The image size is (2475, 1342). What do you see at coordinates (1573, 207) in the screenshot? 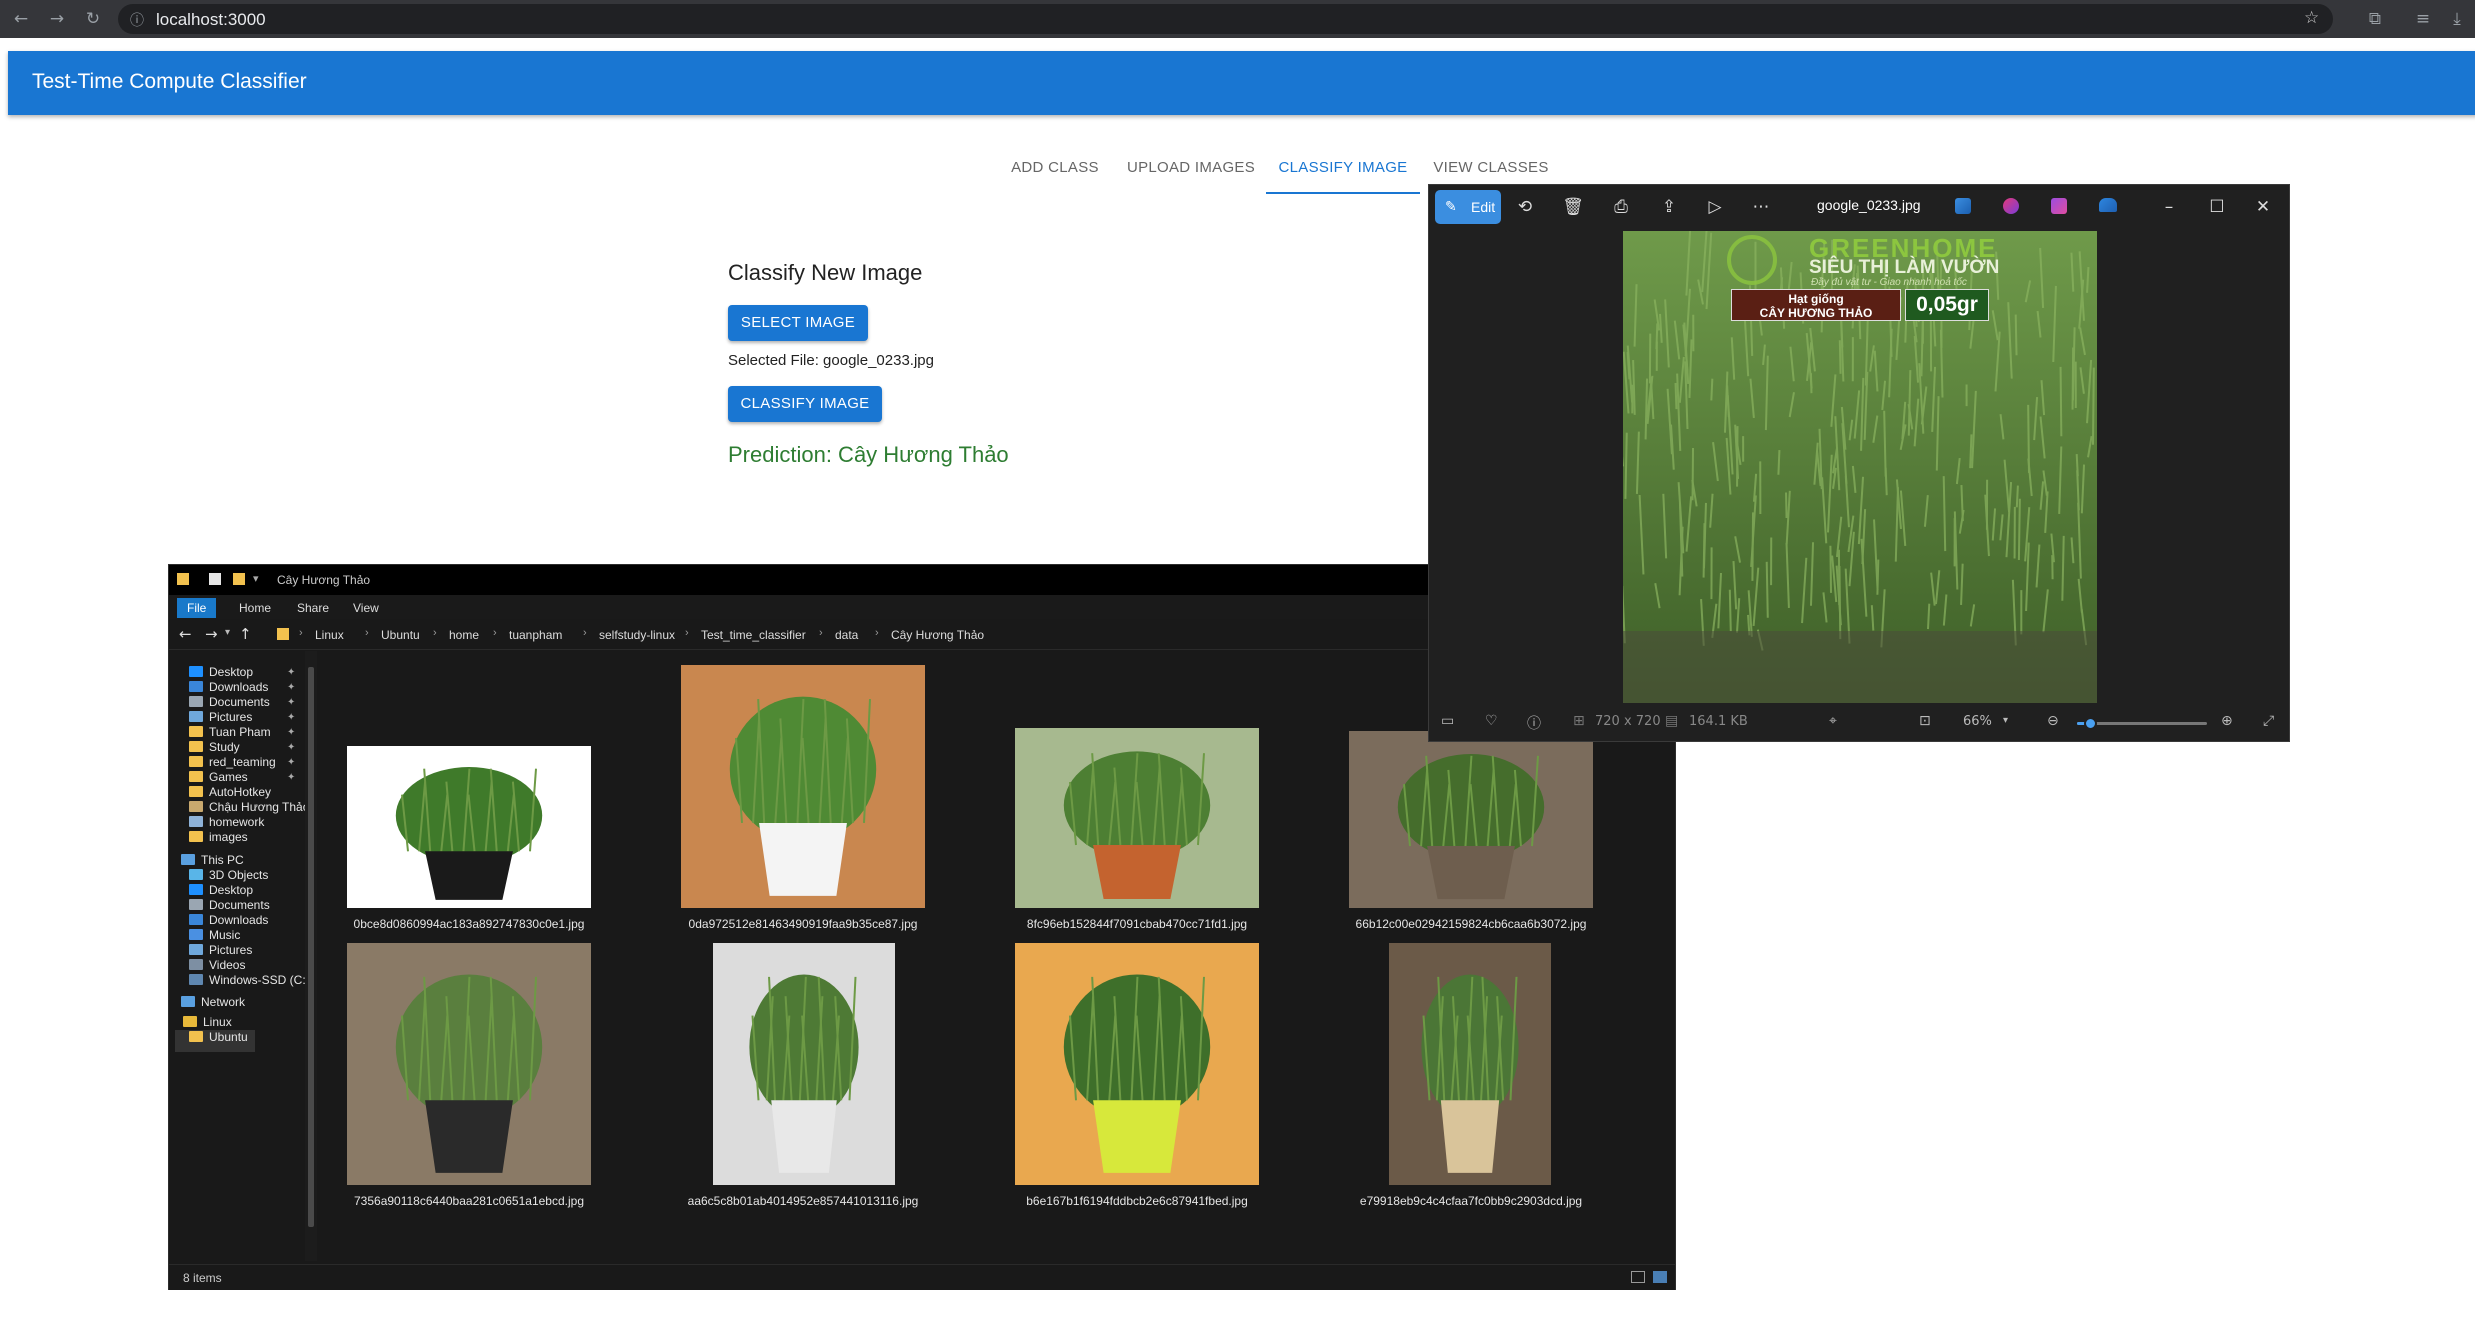
I see `delete-icon: 🗑` at bounding box center [1573, 207].